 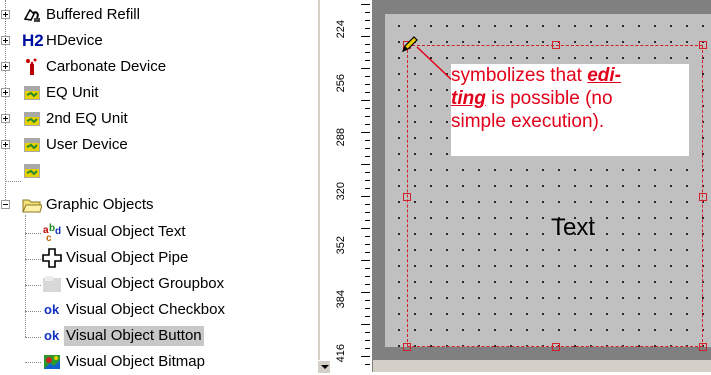 I want to click on annotation-line: simple execution)., so click(x=528, y=121).